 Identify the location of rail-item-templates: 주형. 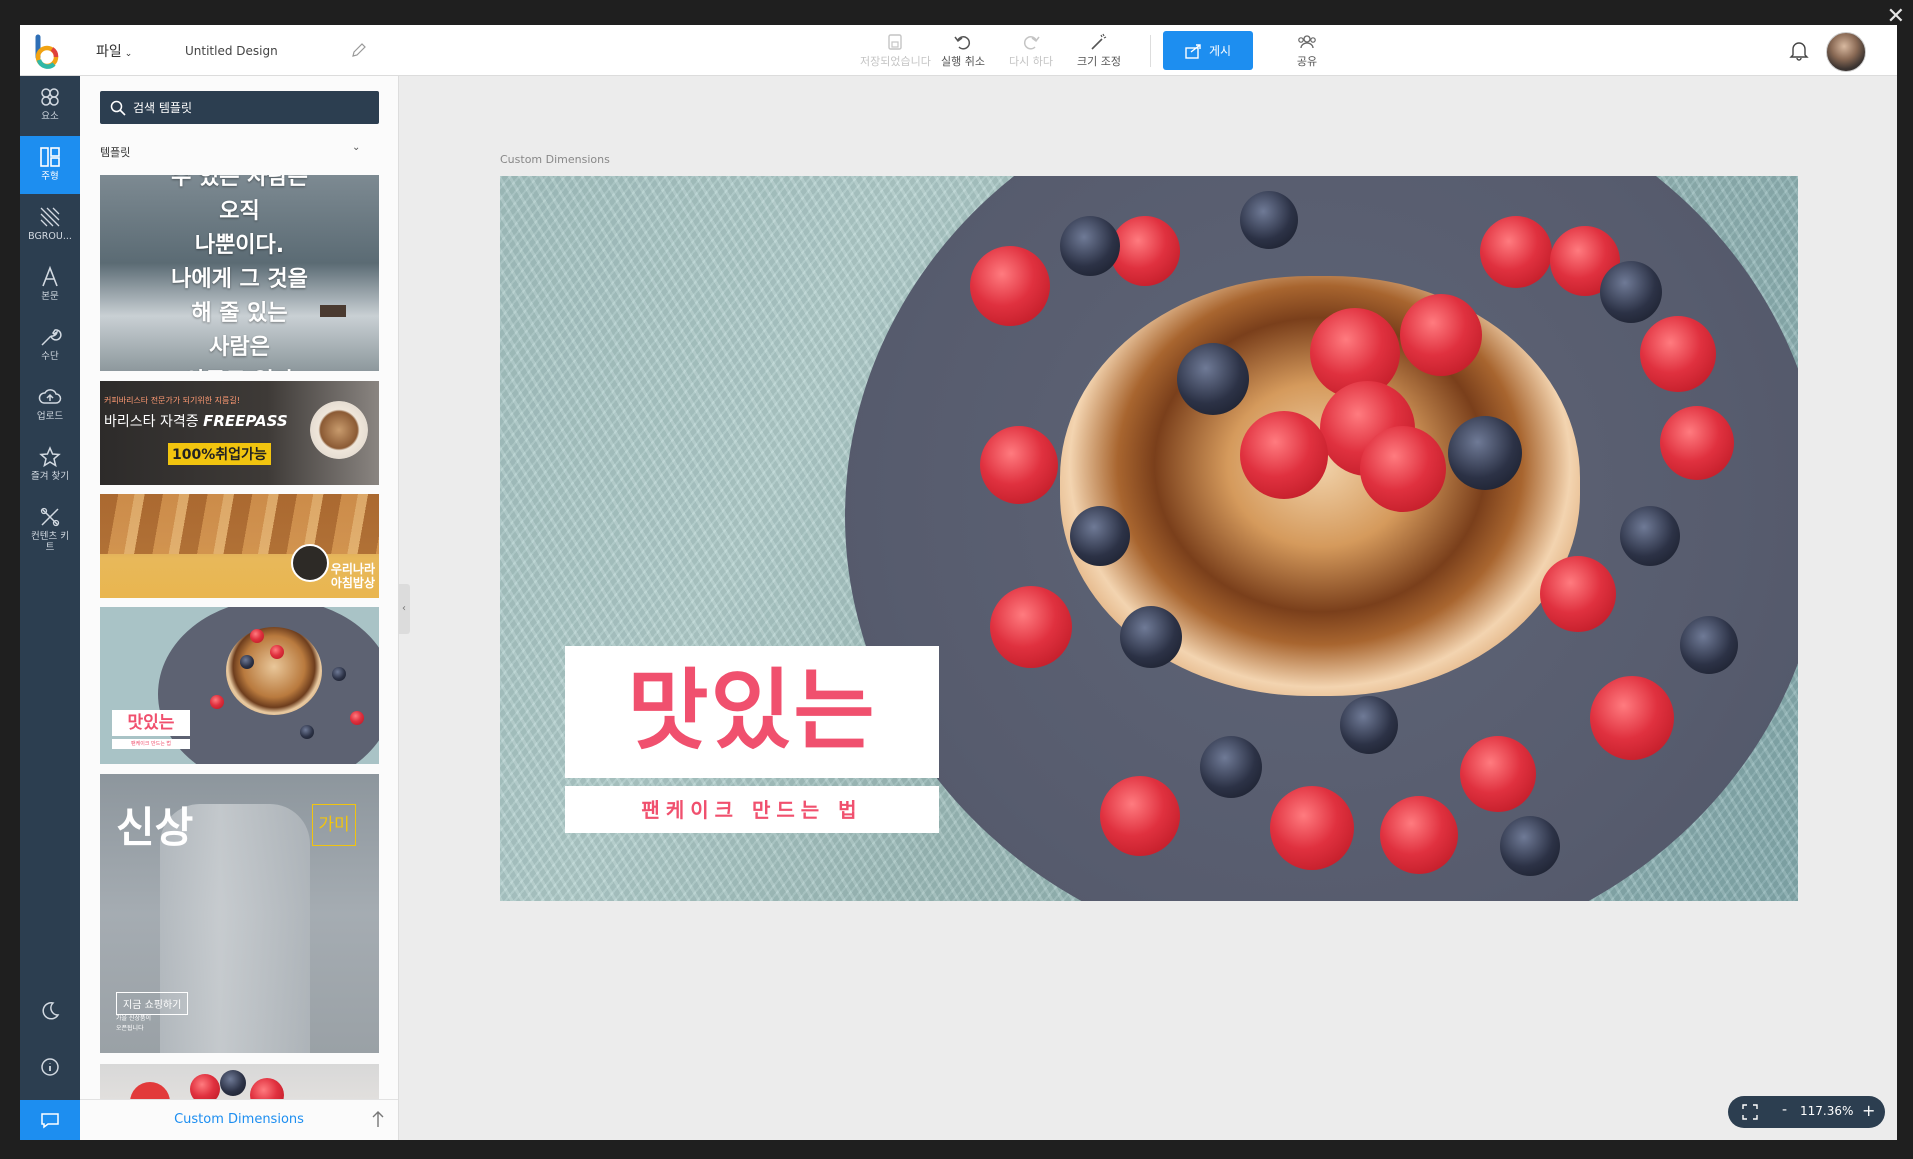
(50, 165).